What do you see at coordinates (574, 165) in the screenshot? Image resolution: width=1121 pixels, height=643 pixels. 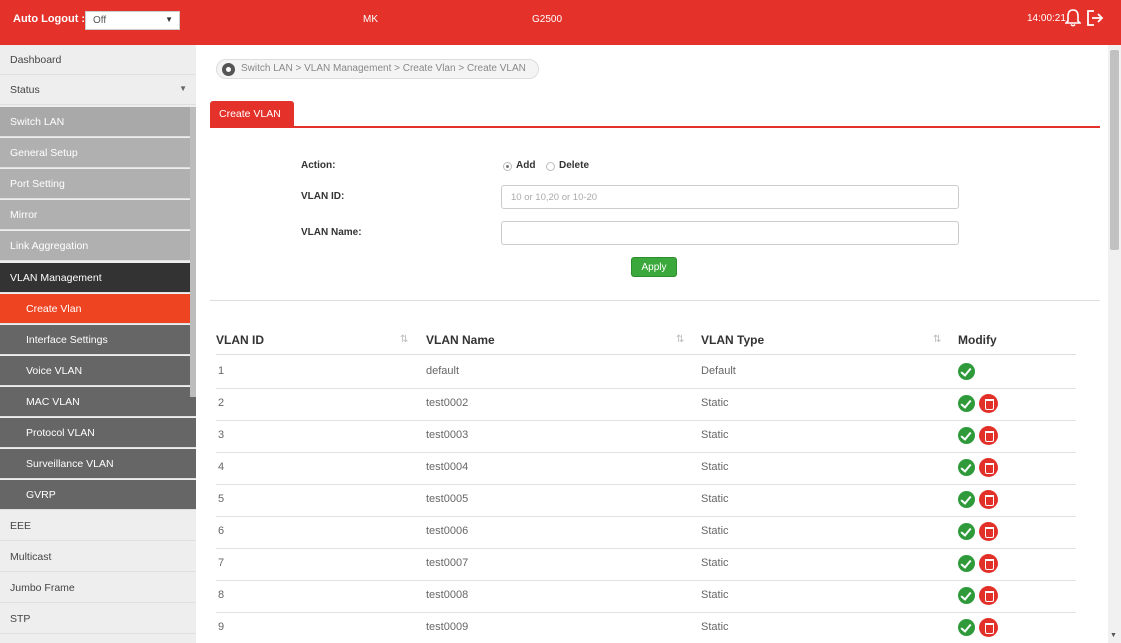 I see `delete-radio-label: Delete` at bounding box center [574, 165].